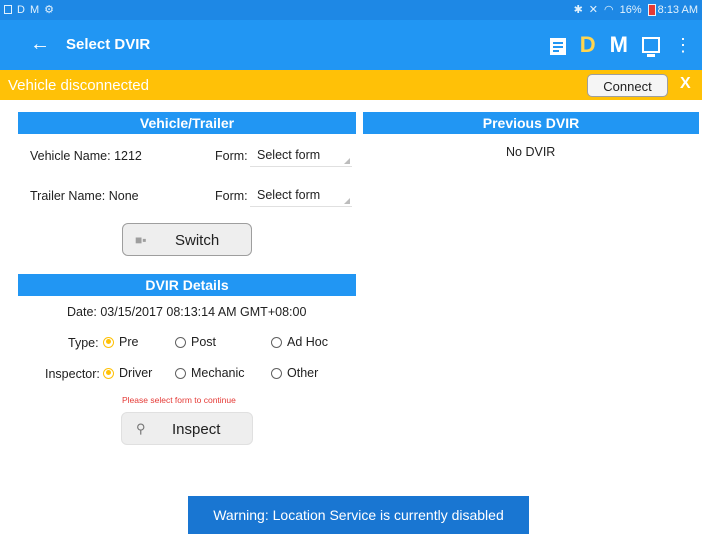 The height and width of the screenshot is (534, 702). I want to click on driving-status-d-button: D, so click(588, 45).